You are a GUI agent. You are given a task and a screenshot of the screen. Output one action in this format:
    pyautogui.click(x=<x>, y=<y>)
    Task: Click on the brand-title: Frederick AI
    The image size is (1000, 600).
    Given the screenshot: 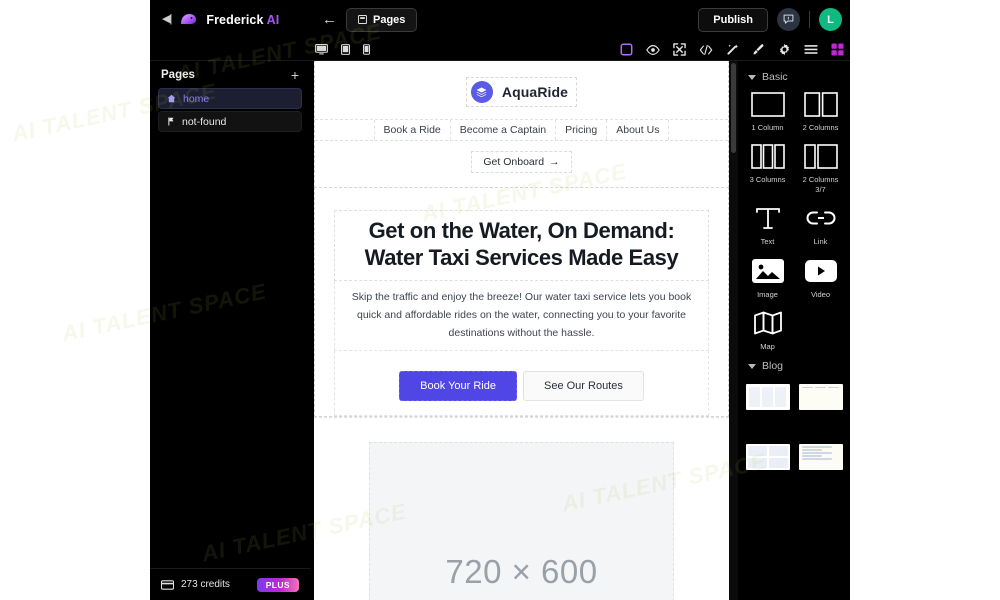 What is the action you would take?
    pyautogui.click(x=242, y=20)
    